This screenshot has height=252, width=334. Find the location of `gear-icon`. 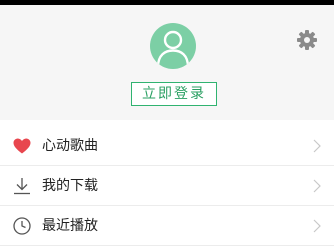

gear-icon is located at coordinates (307, 40).